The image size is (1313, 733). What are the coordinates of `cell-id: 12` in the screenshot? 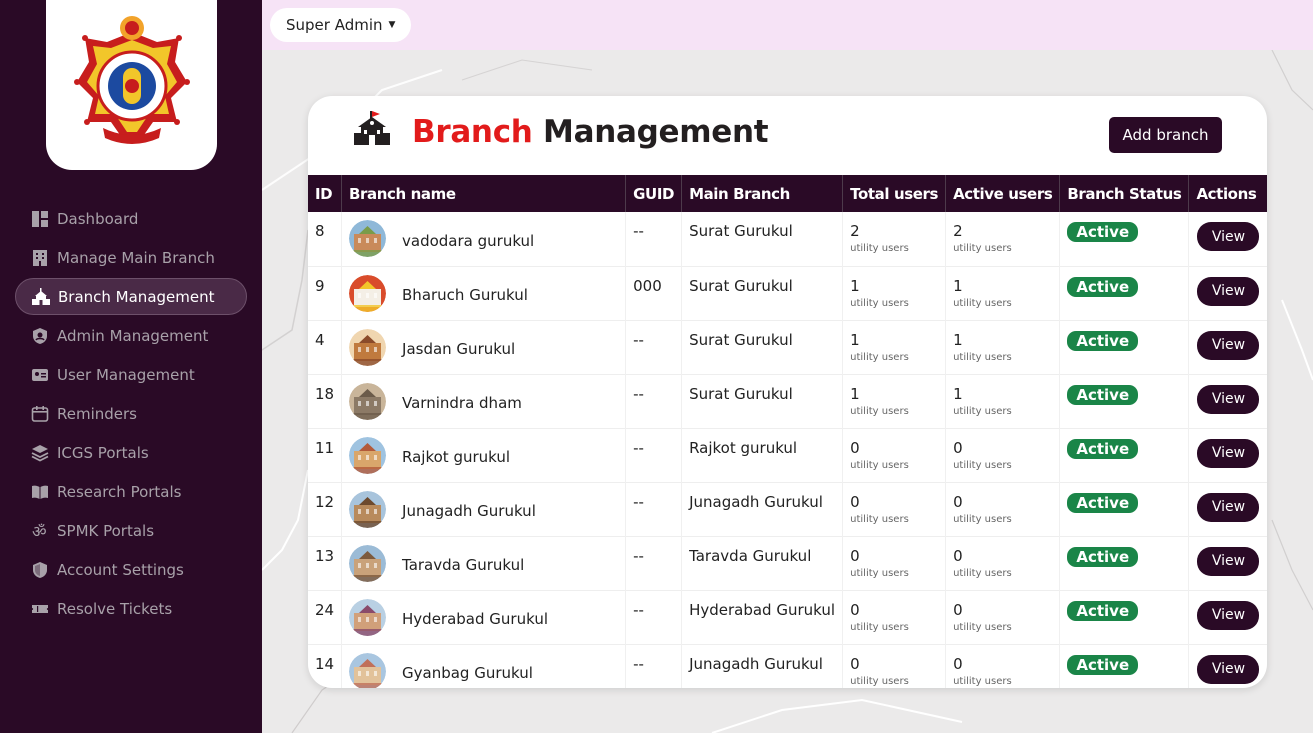 It's located at (325, 509).